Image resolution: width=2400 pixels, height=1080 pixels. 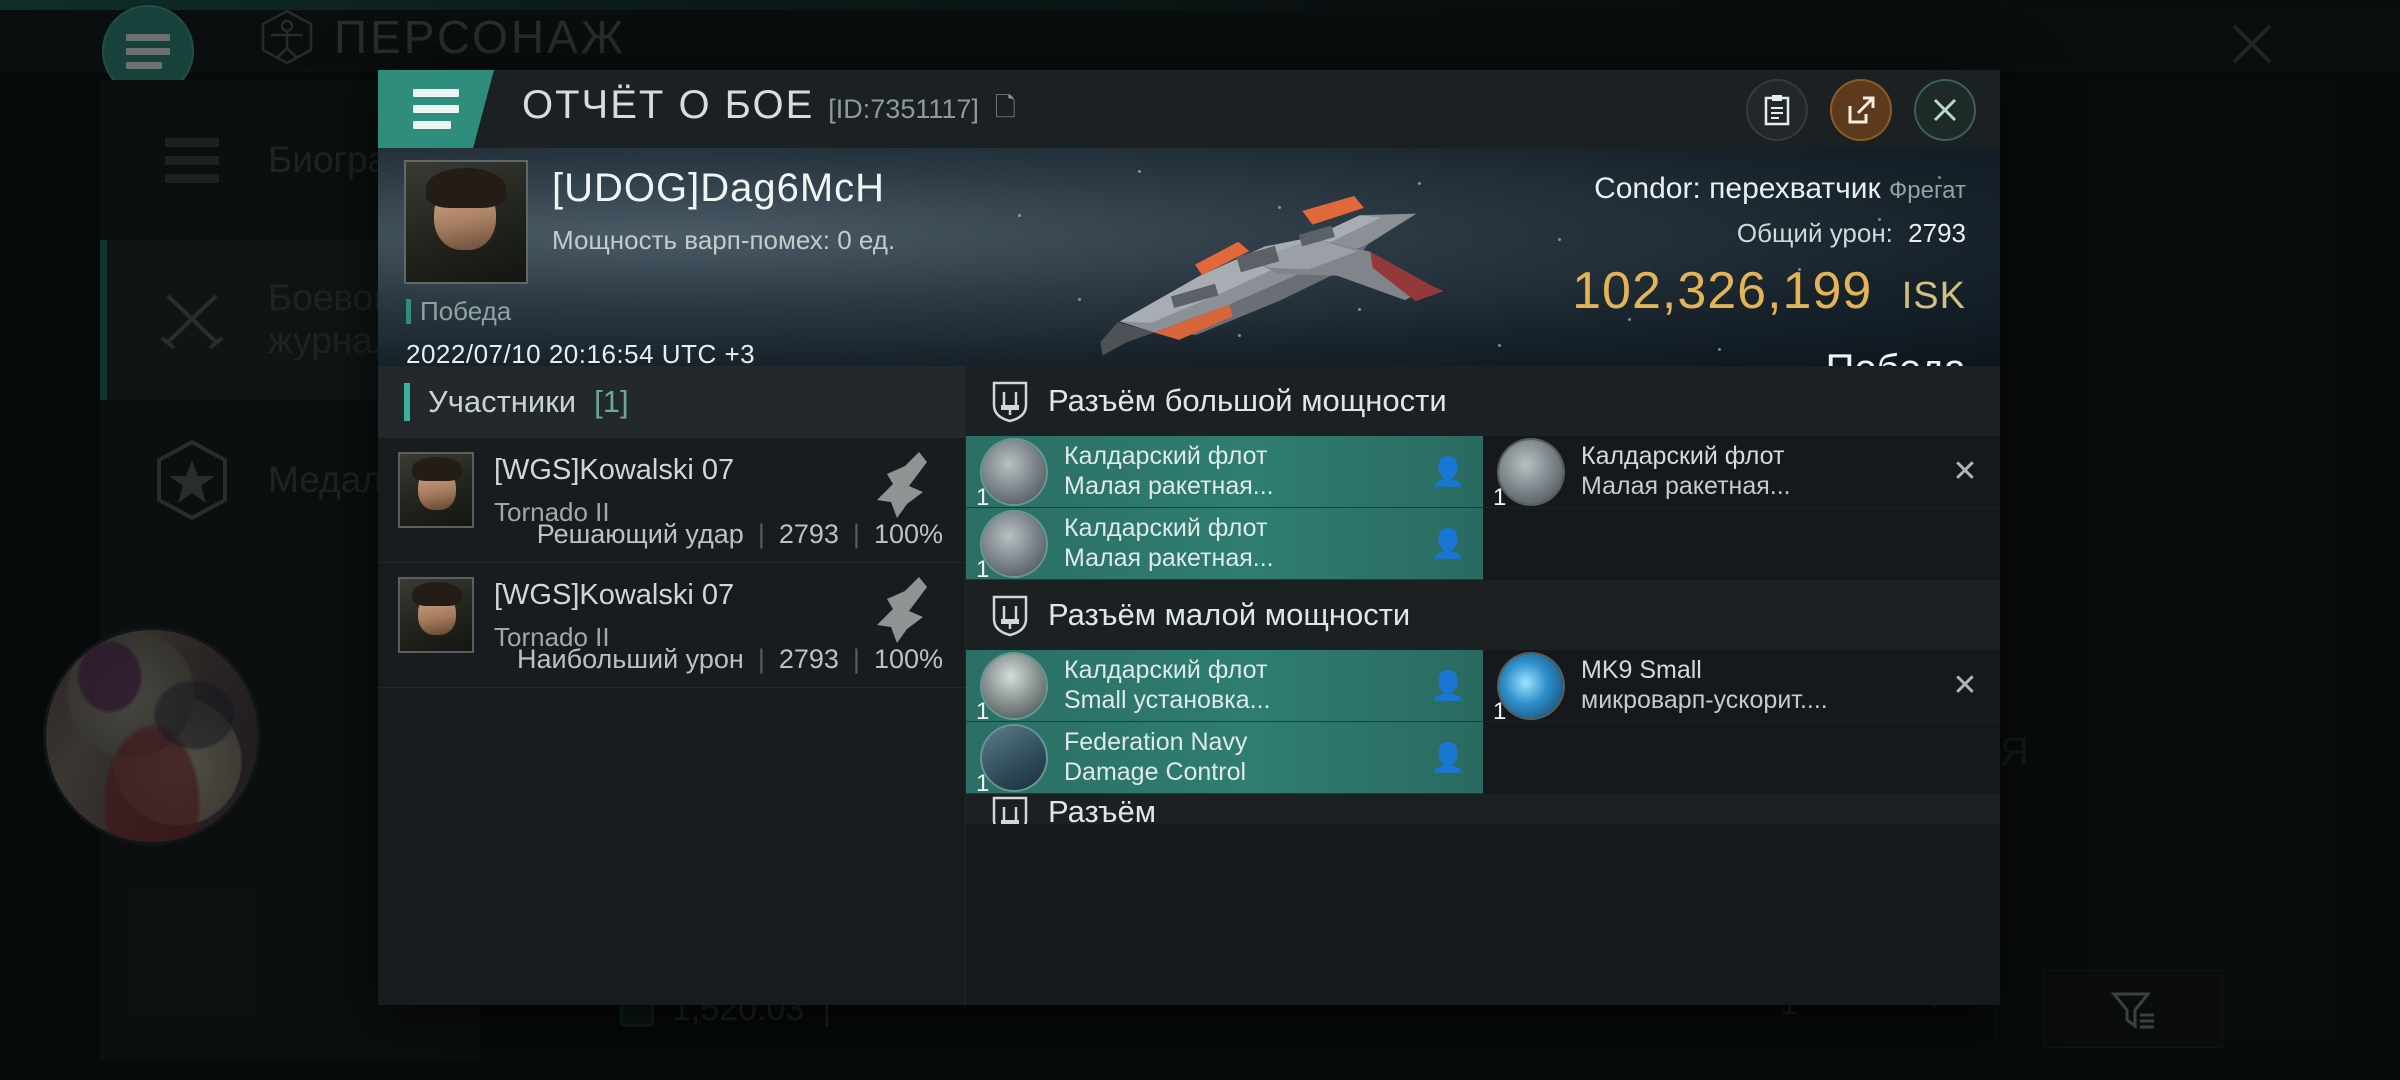 What do you see at coordinates (1769, 356) in the screenshot?
I see `battle-verdict: Победа` at bounding box center [1769, 356].